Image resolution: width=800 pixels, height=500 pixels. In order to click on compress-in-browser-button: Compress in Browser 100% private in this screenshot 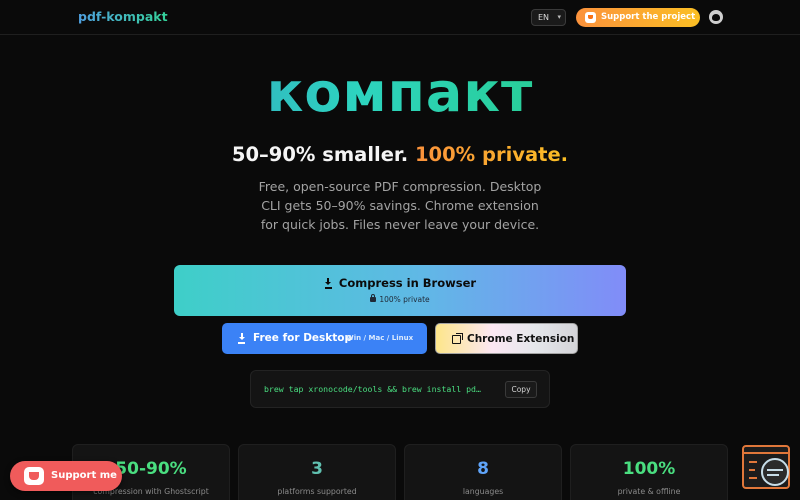, I will do `click(400, 290)`.